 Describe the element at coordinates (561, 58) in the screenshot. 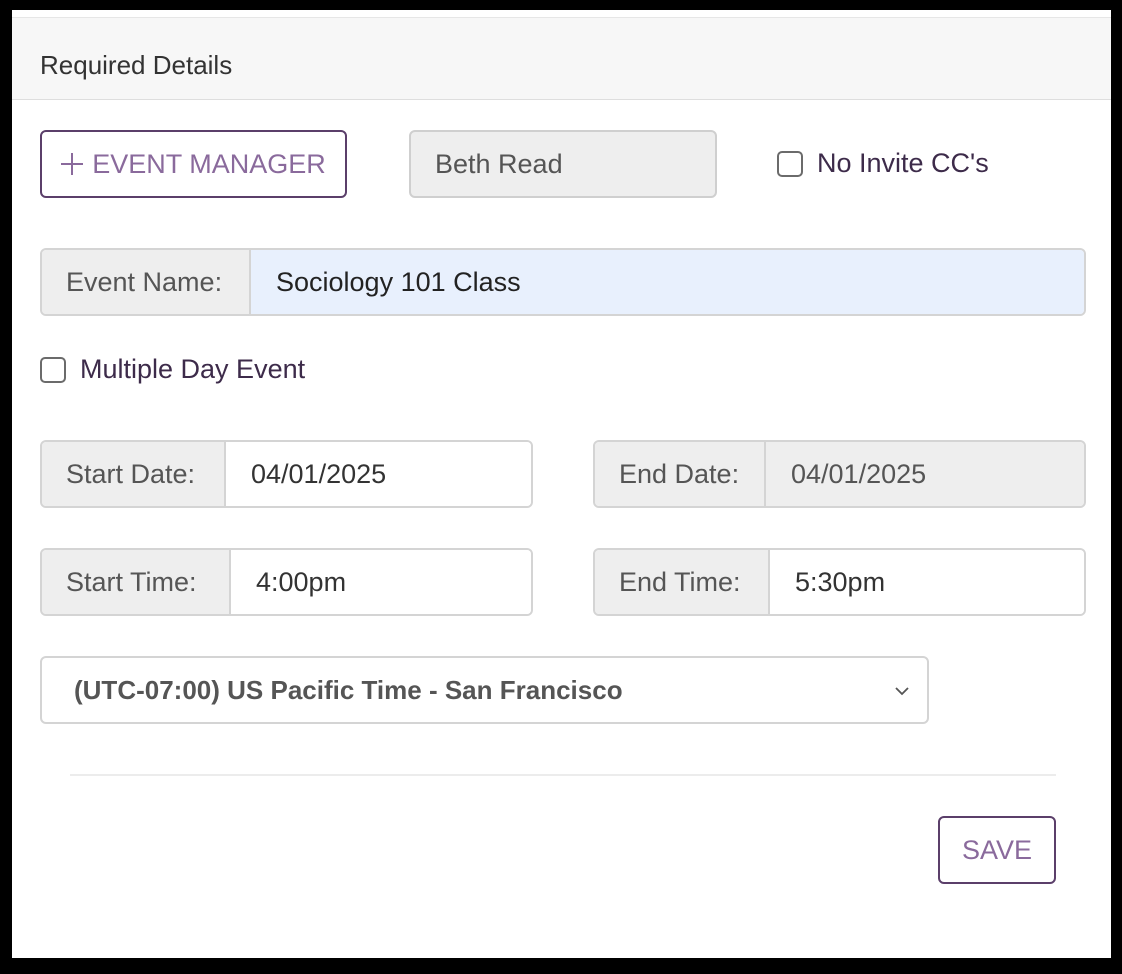

I see `panel-header: Required Details` at that location.